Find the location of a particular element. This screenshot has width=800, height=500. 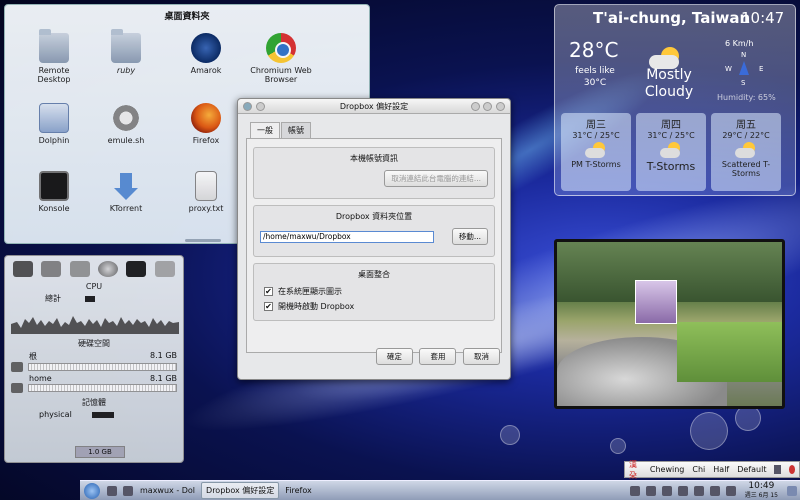

picture-frame-widget is located at coordinates (669, 324).